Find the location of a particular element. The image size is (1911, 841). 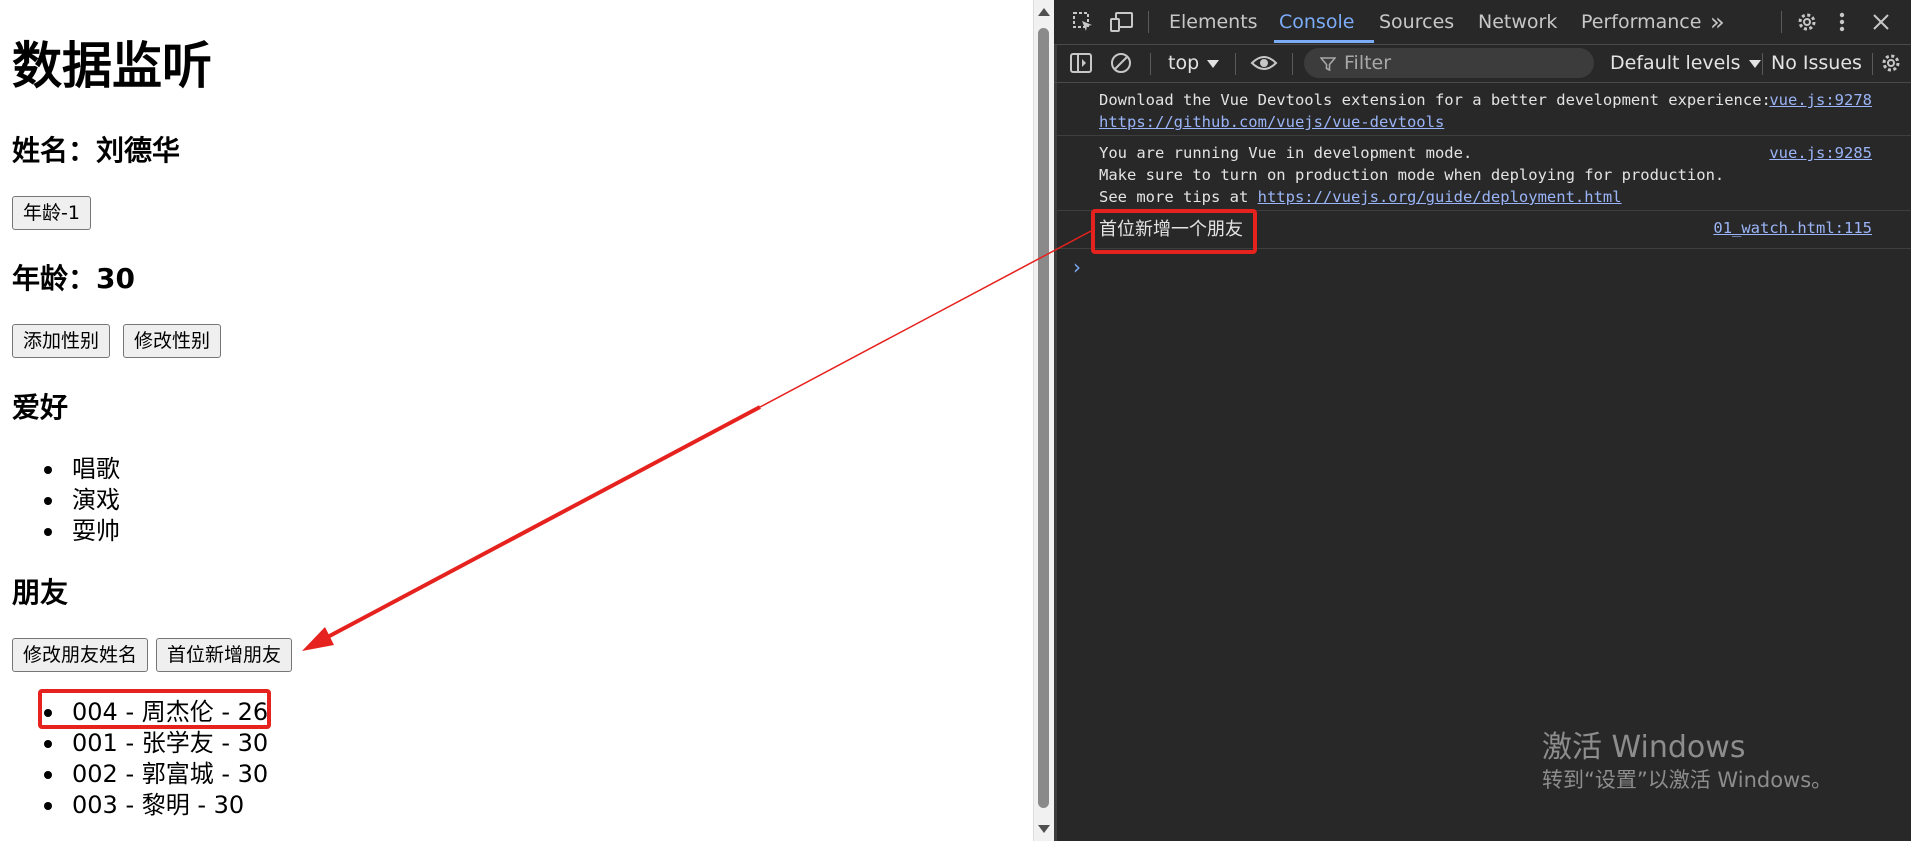

add-friend-first-button: 首位新增朋友 is located at coordinates (224, 655).